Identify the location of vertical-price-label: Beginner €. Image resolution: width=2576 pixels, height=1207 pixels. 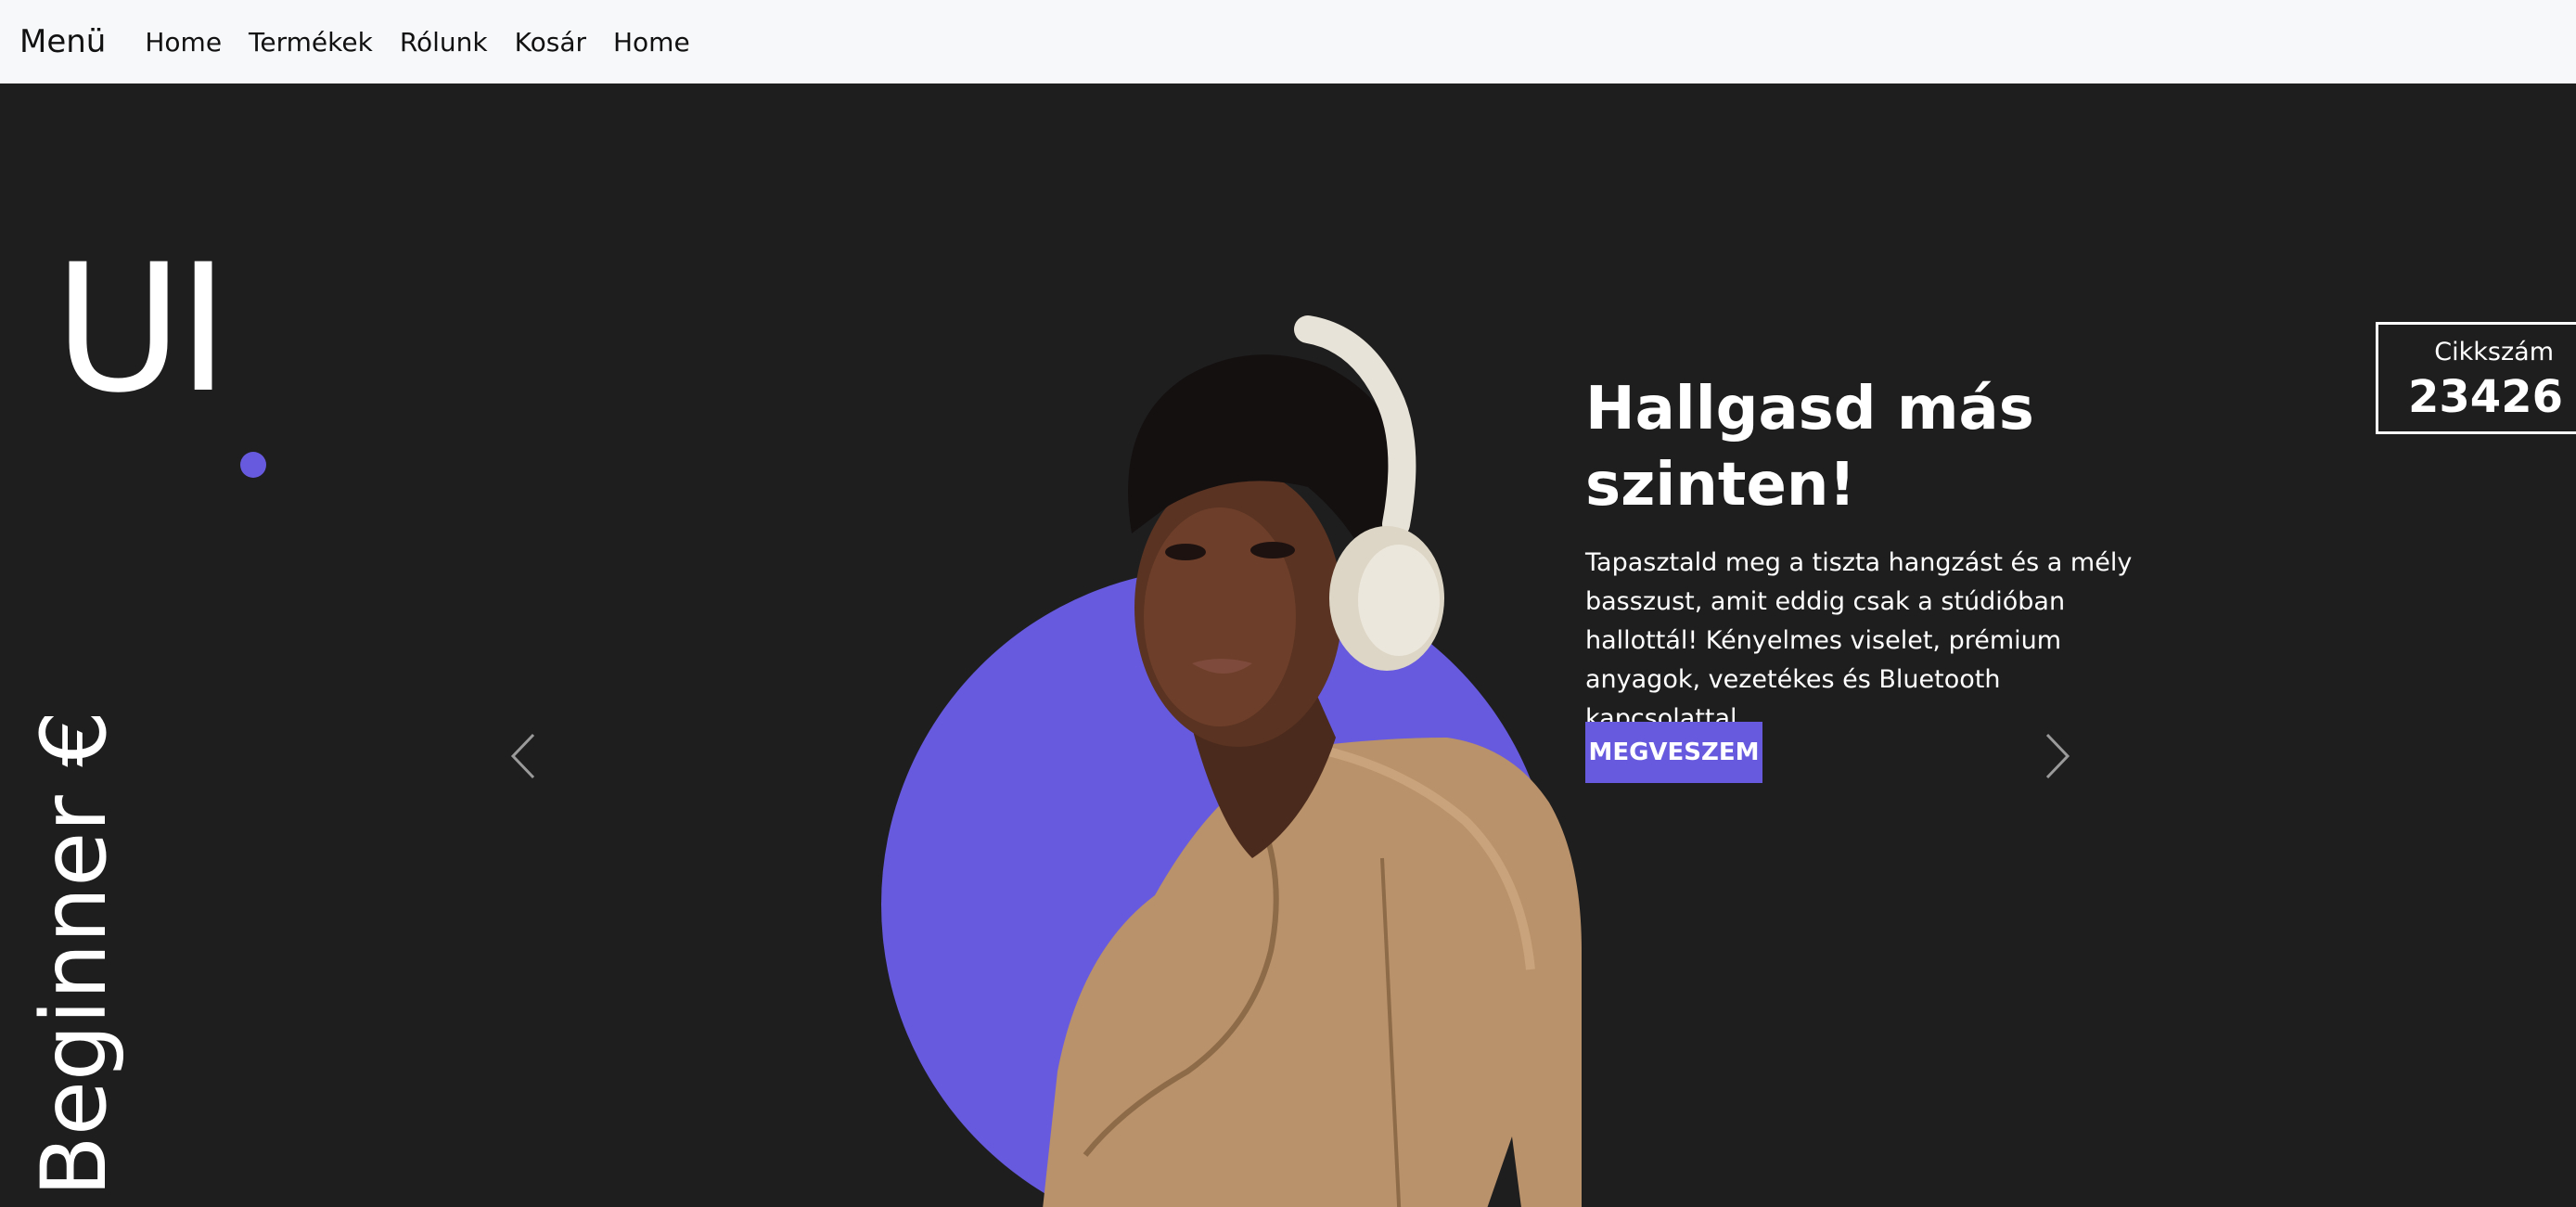
(74, 953).